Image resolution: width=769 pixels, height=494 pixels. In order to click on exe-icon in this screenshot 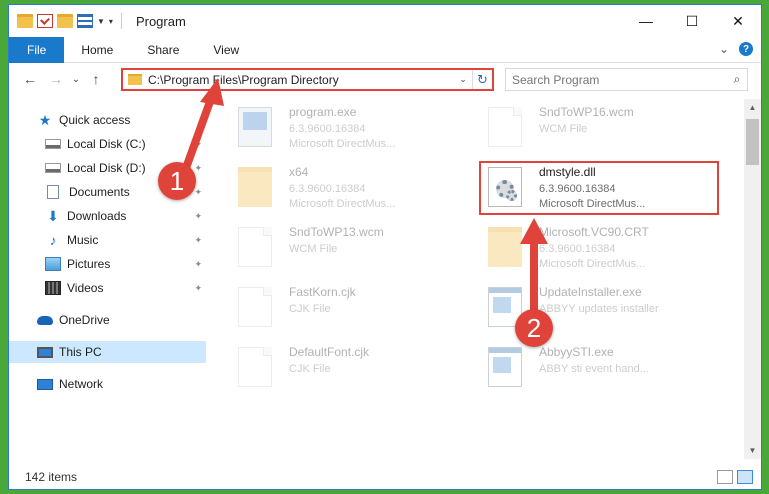, I will do `click(255, 127)`.